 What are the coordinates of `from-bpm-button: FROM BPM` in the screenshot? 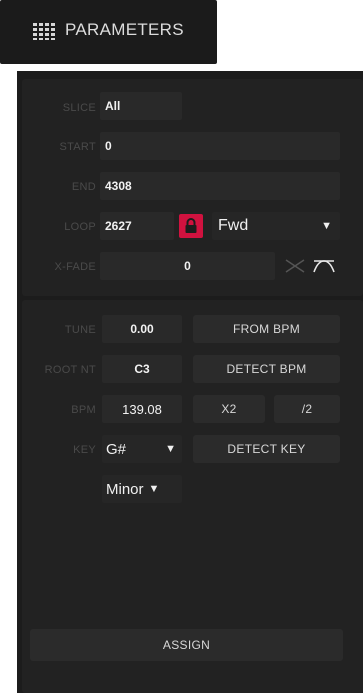 It's located at (266, 329).